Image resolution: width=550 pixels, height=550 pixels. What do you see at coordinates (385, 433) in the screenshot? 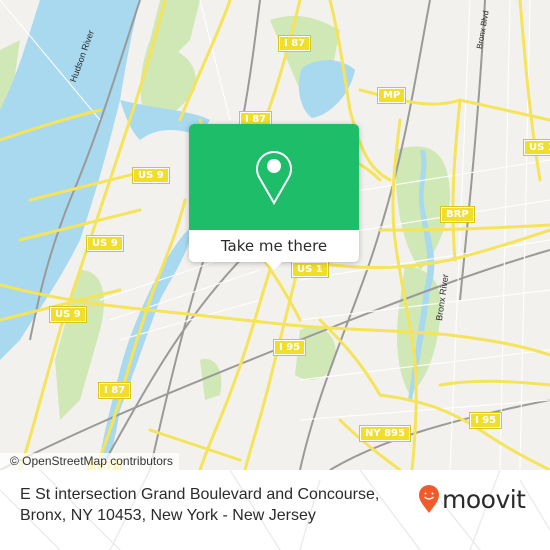
I see `route-shield: NY 895` at bounding box center [385, 433].